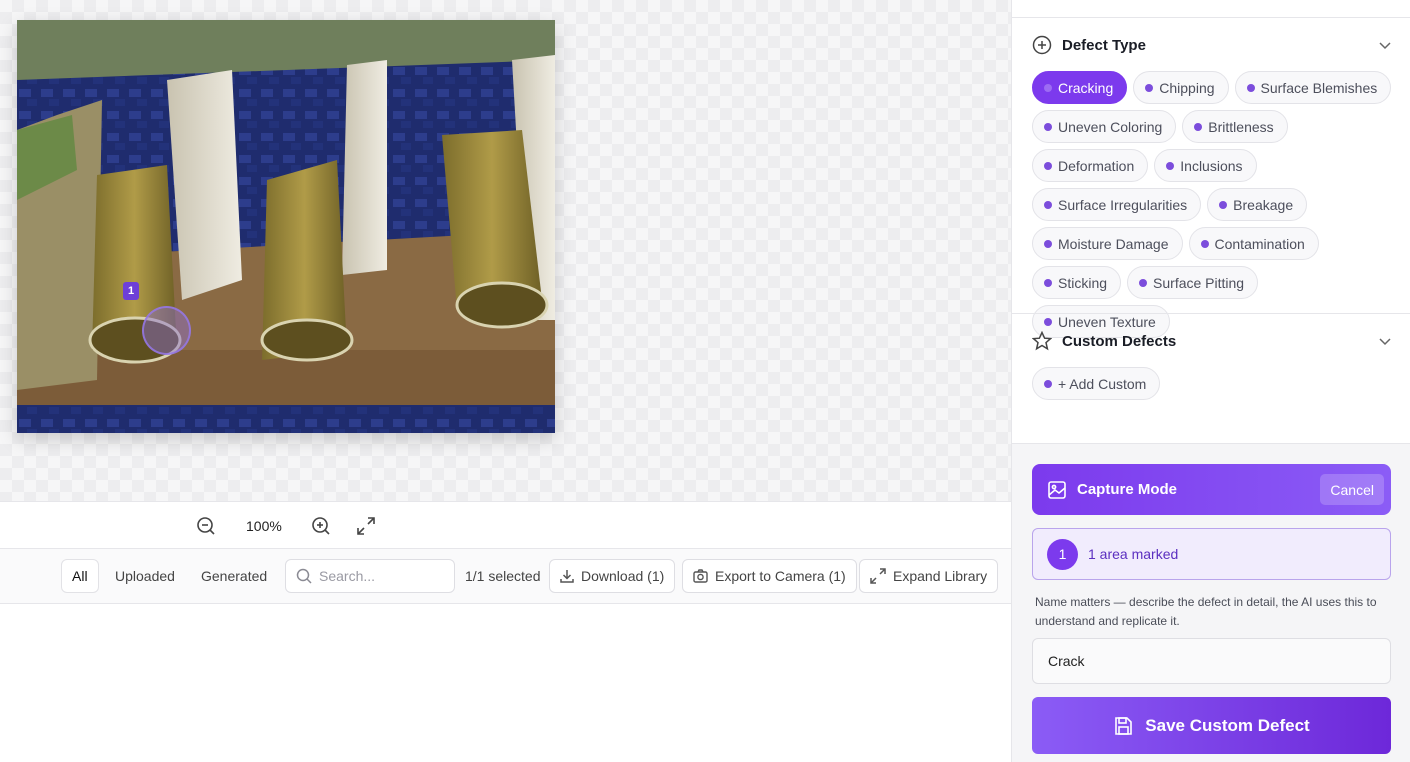 This screenshot has height=762, width=1410. Describe the element at coordinates (1212, 383) in the screenshot. I see `custom-defect-chips: + Add Custom` at that location.